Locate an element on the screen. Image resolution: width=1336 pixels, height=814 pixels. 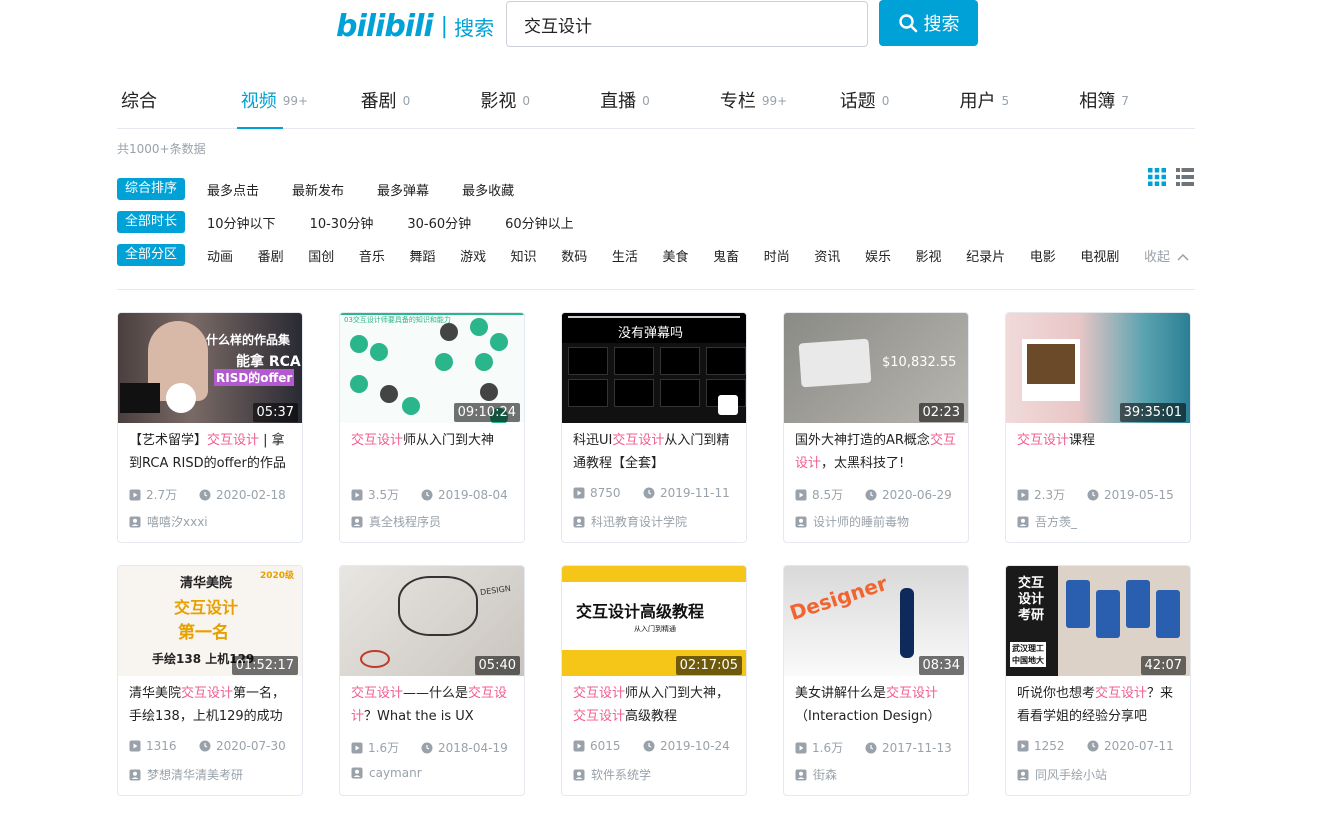
sort-option: 最多收藏 is located at coordinates (488, 189).